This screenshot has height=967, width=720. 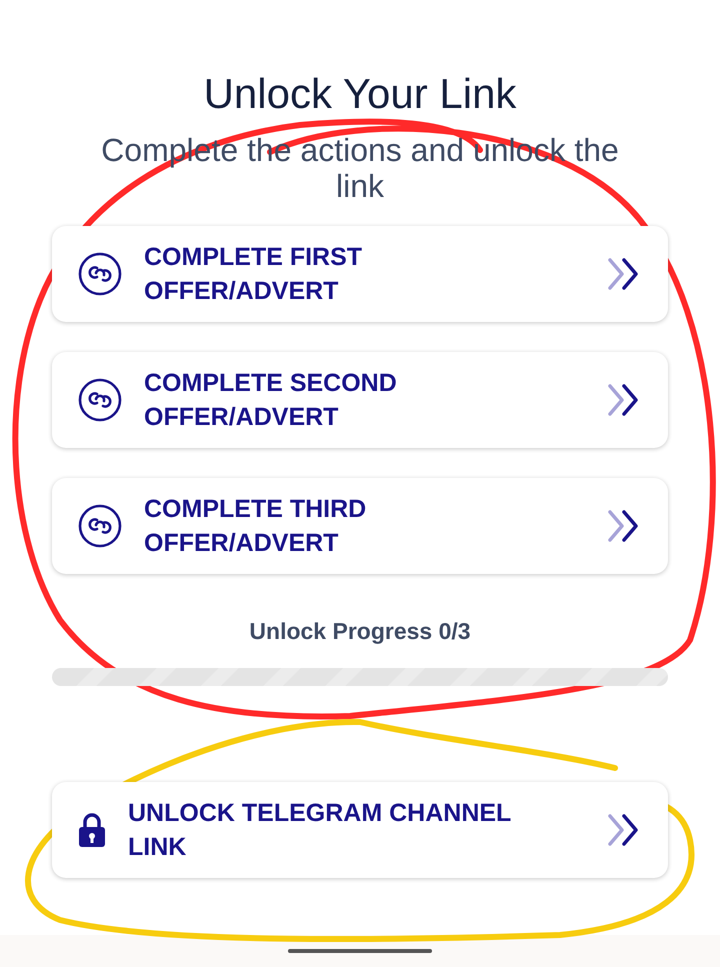 I want to click on home-handle, so click(x=360, y=951).